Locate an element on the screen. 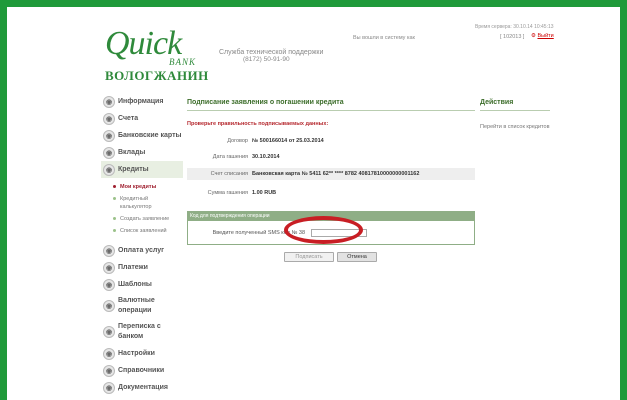 The width and height of the screenshot is (627, 400). field-label: Счет списания is located at coordinates (229, 174).